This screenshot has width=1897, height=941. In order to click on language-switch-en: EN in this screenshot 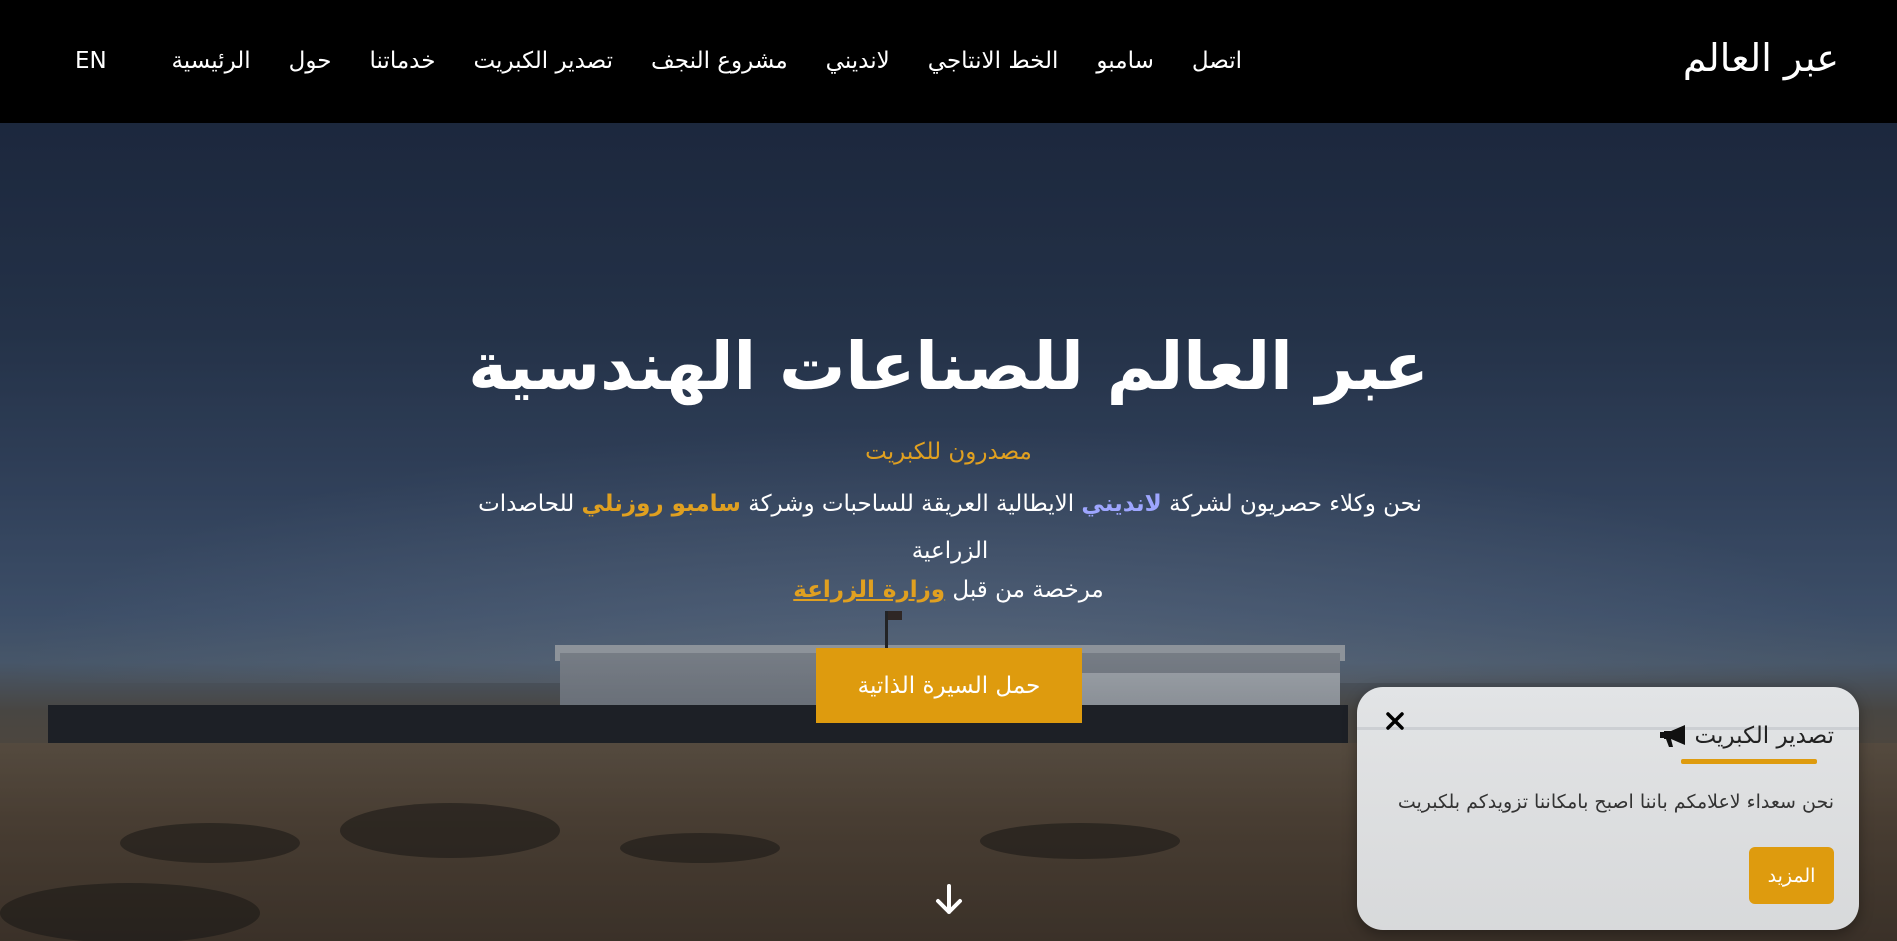, I will do `click(91, 61)`.